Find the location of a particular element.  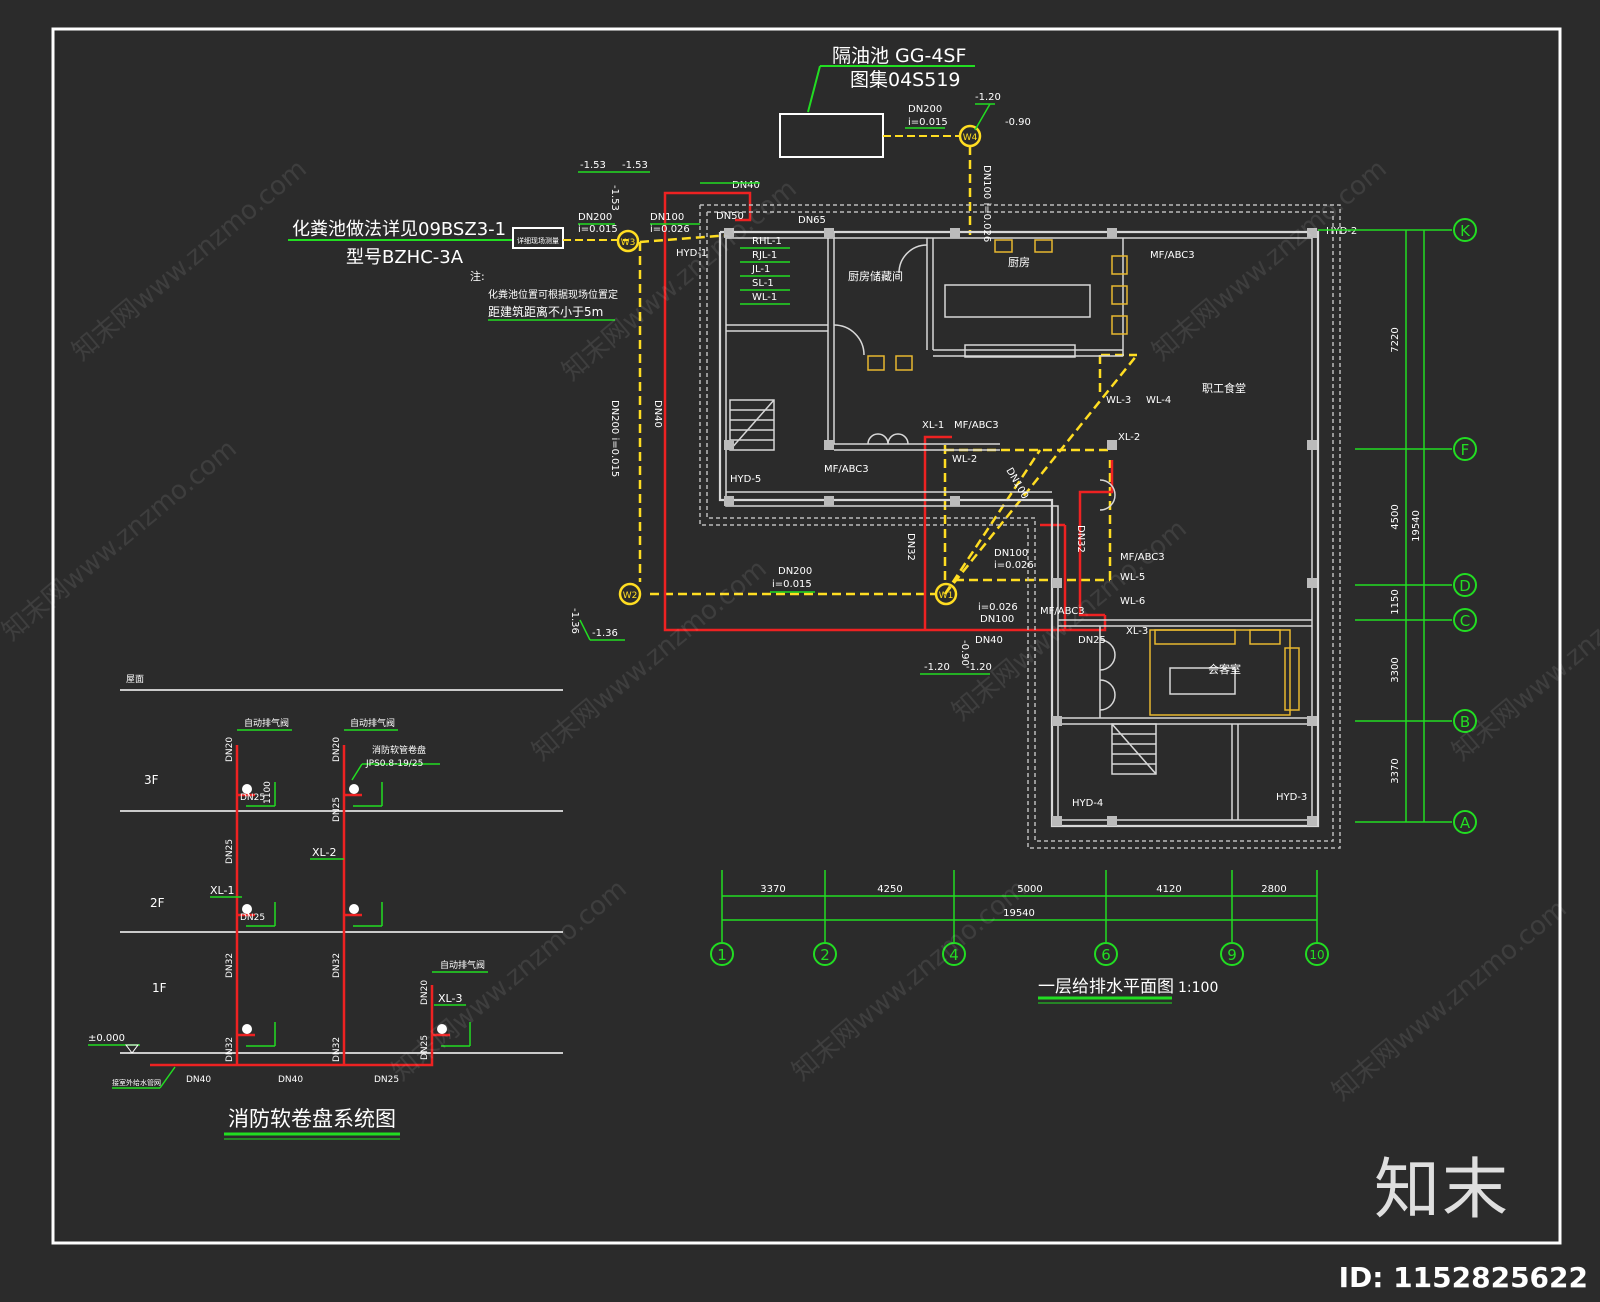

sys-auto-vent-2: 自动排气阀 is located at coordinates (372, 723).